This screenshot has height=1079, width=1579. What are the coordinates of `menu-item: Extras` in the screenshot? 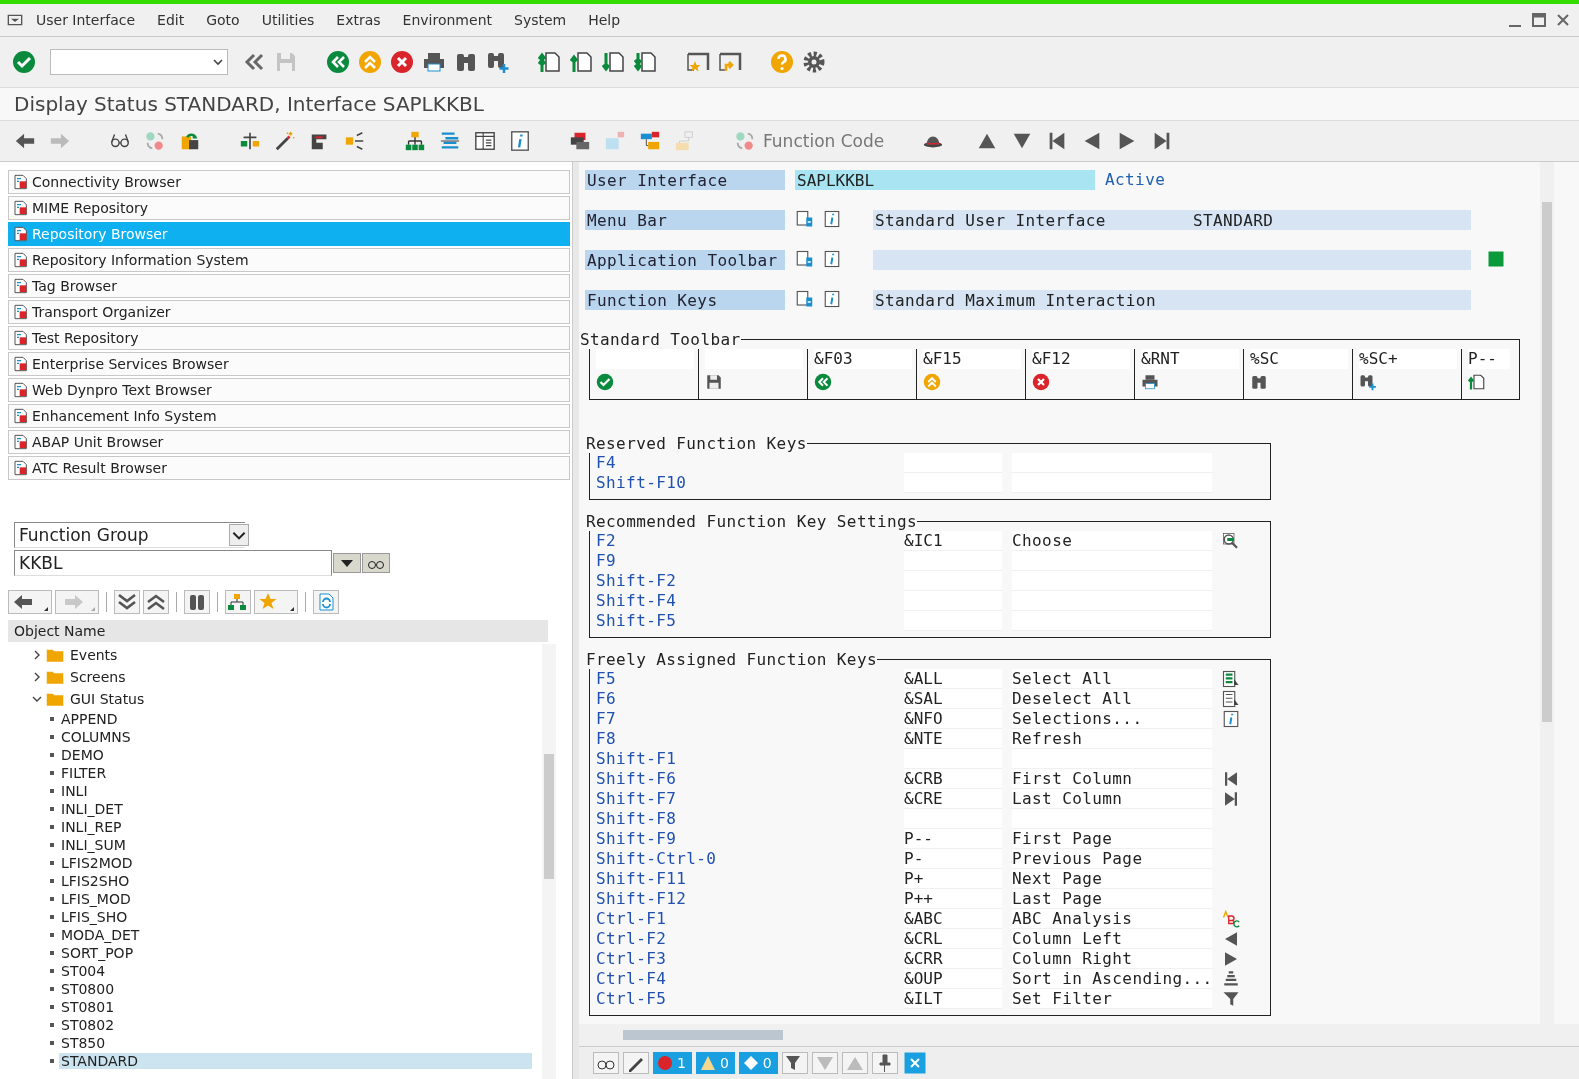 It's located at (358, 20).